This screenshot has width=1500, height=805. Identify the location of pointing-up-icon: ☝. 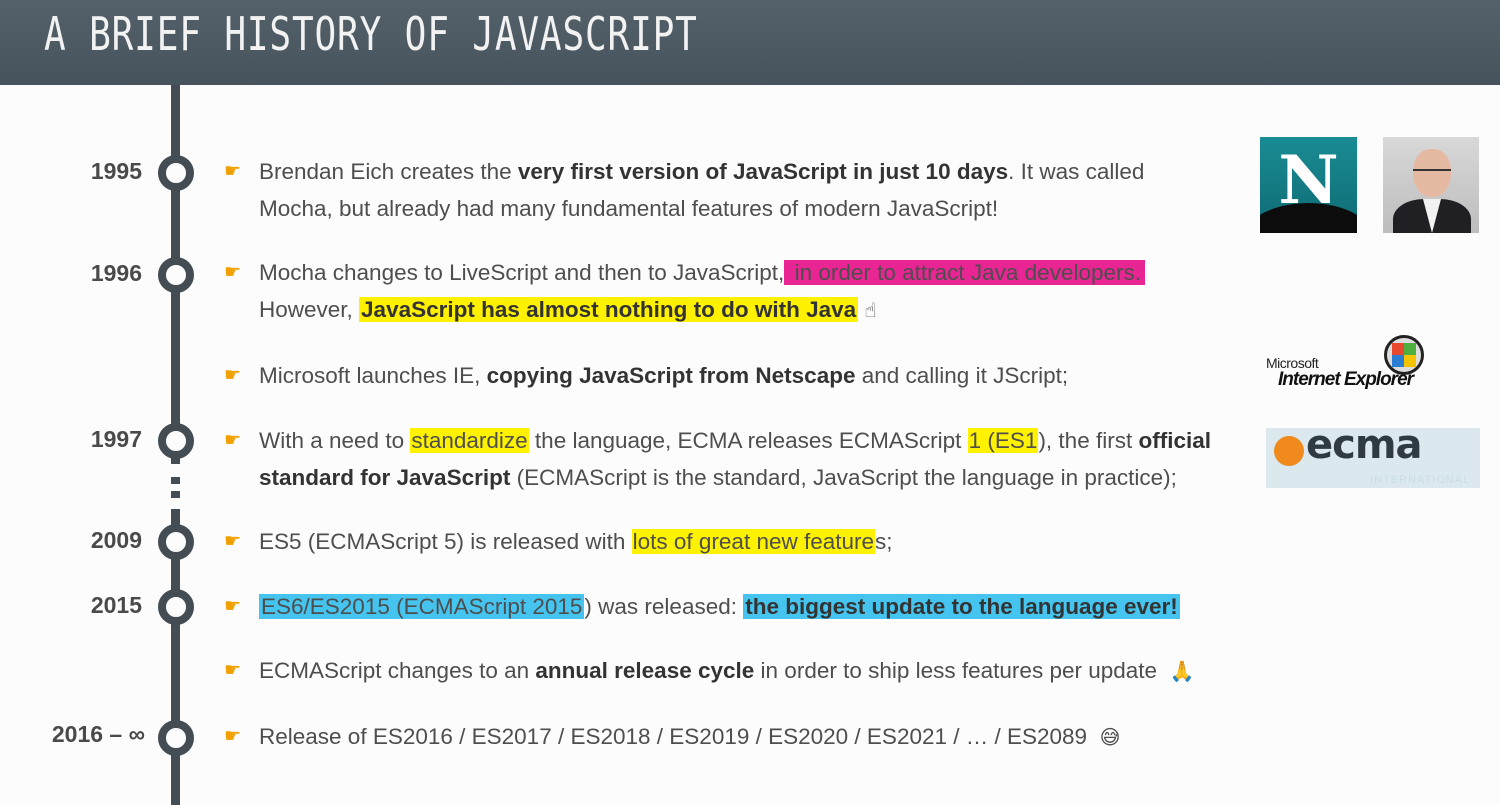
(870, 310).